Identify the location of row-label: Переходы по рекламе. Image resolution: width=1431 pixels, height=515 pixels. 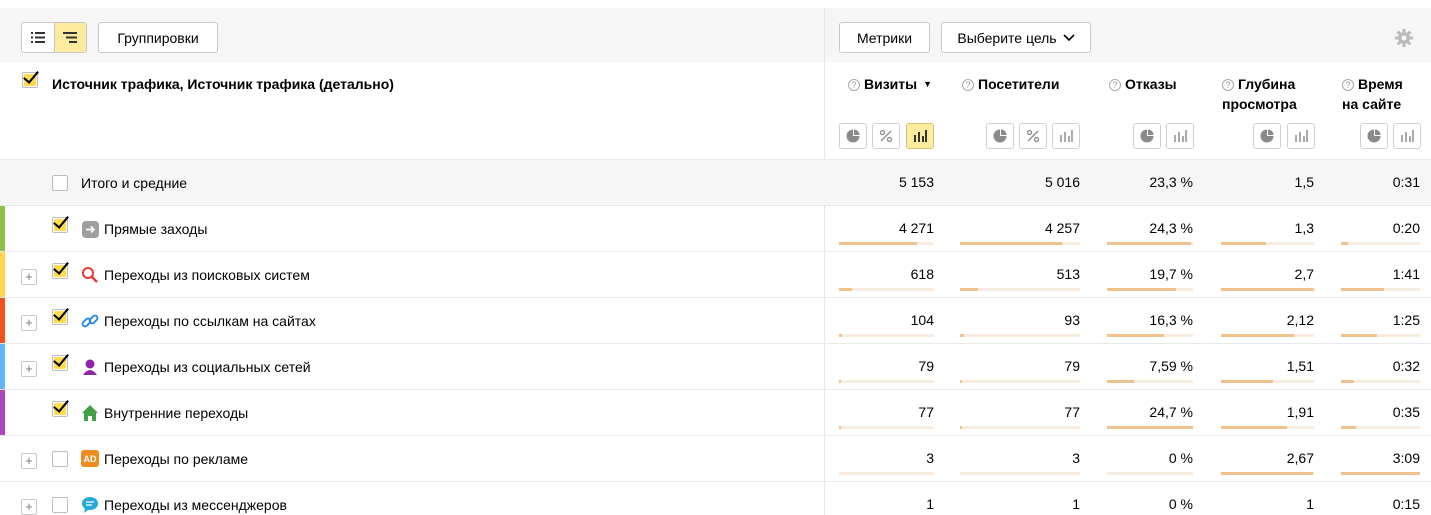
(176, 459).